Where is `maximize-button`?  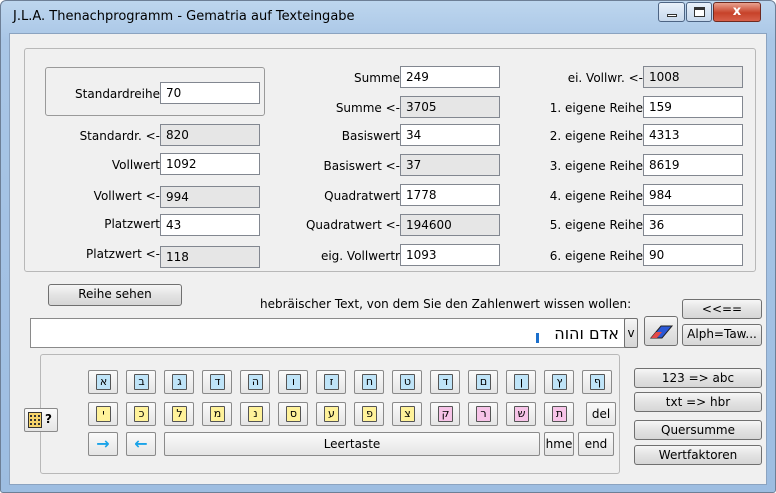
maximize-button is located at coordinates (699, 12).